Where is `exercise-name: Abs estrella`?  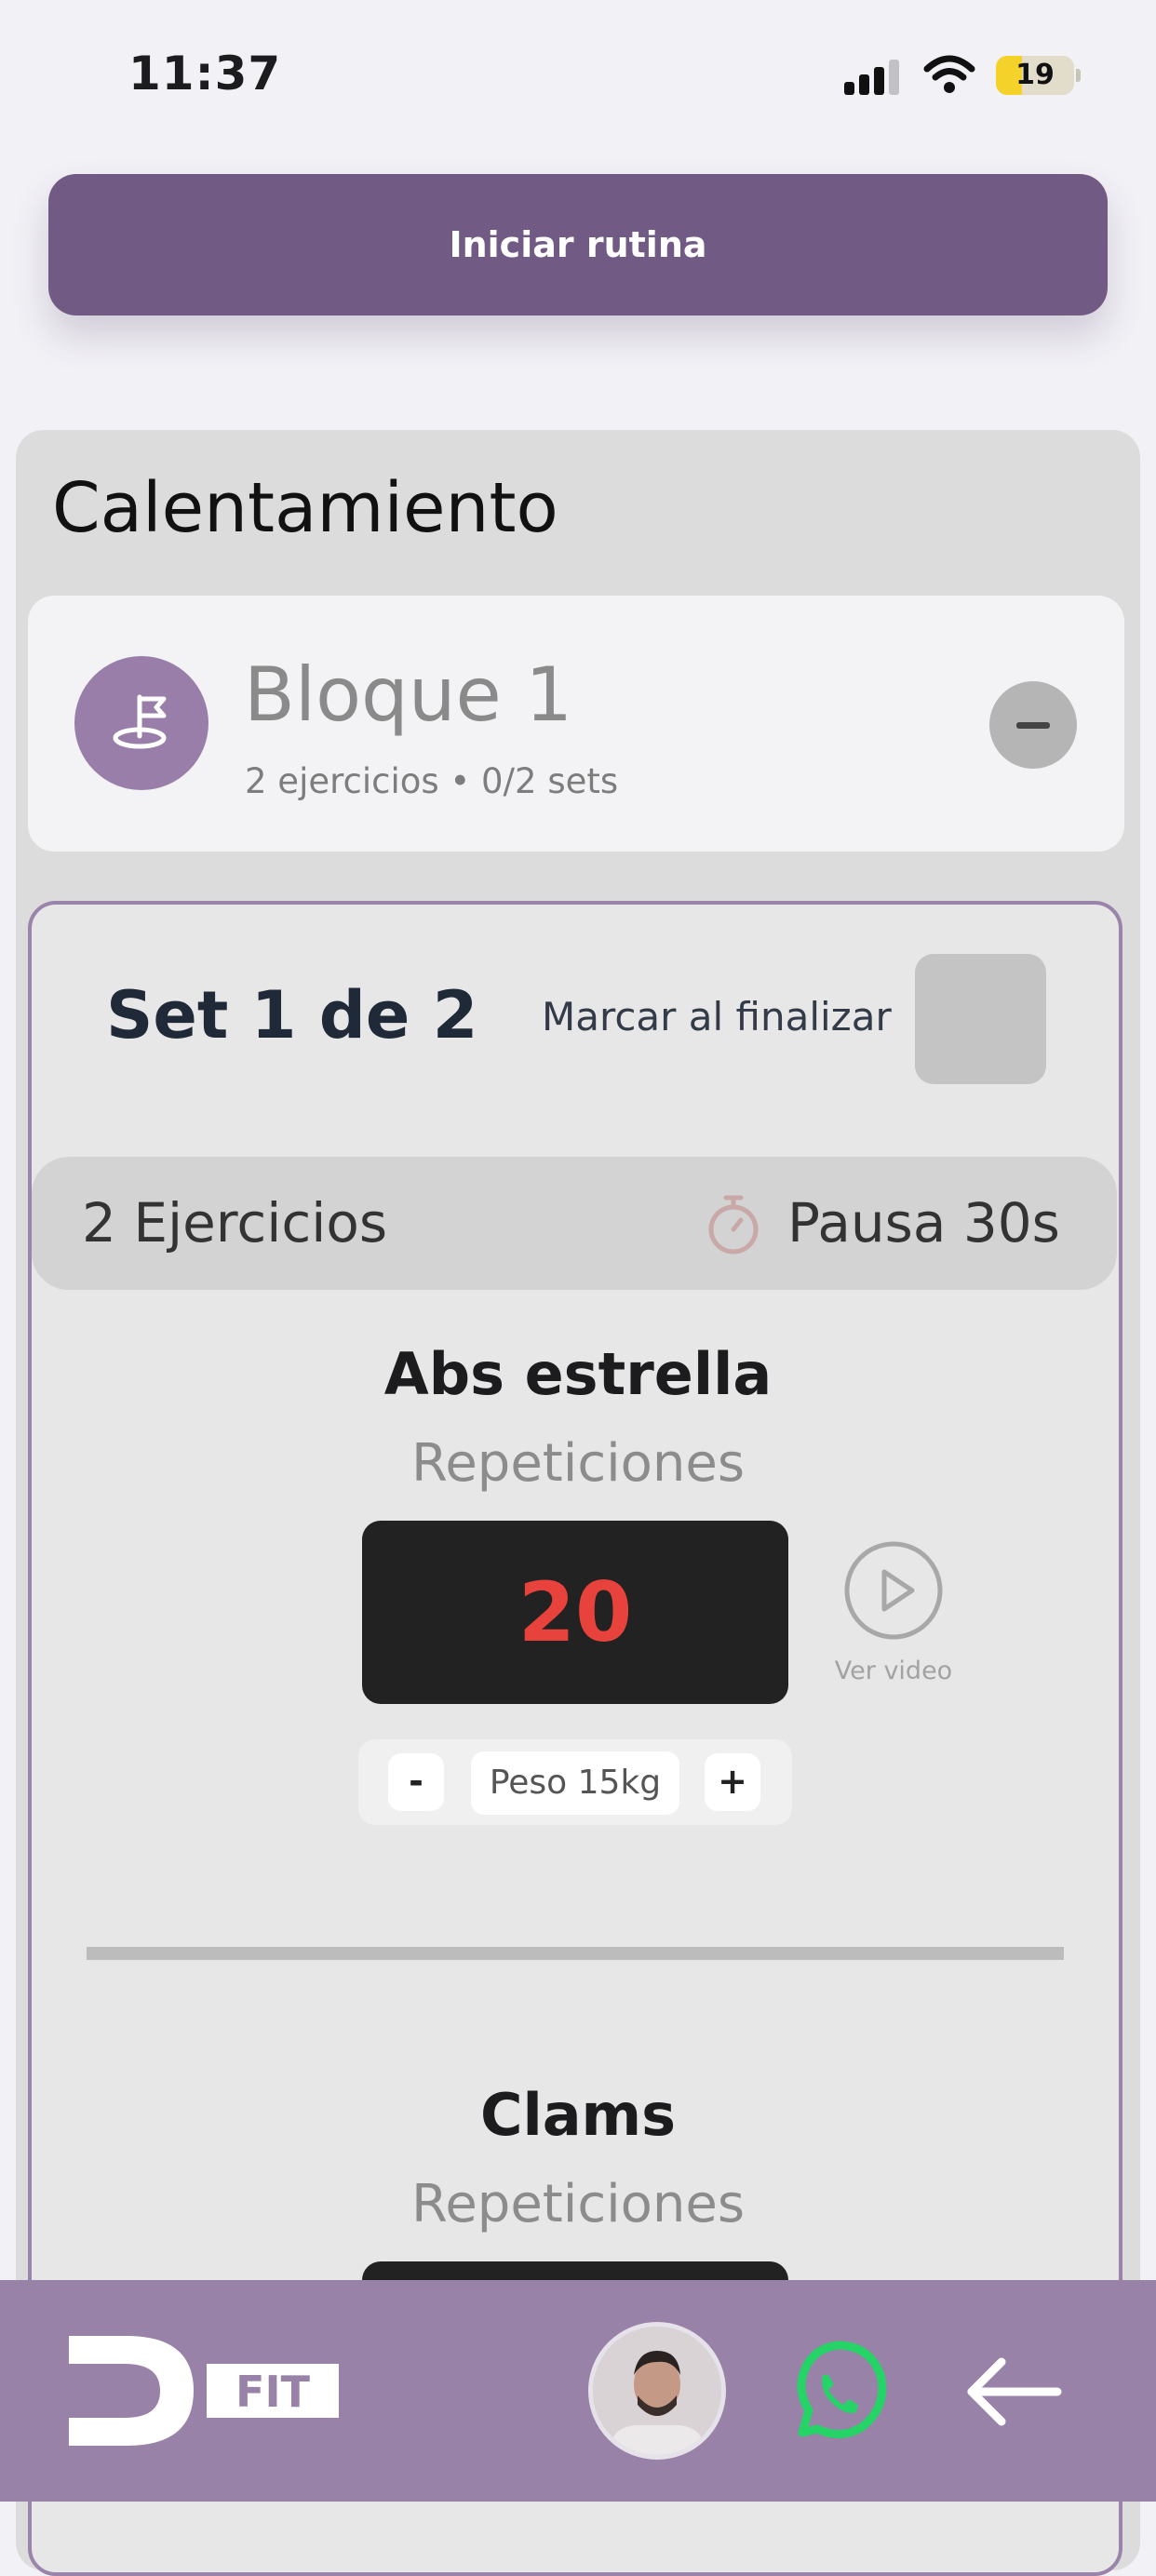
exercise-name: Abs estrella is located at coordinates (578, 1374).